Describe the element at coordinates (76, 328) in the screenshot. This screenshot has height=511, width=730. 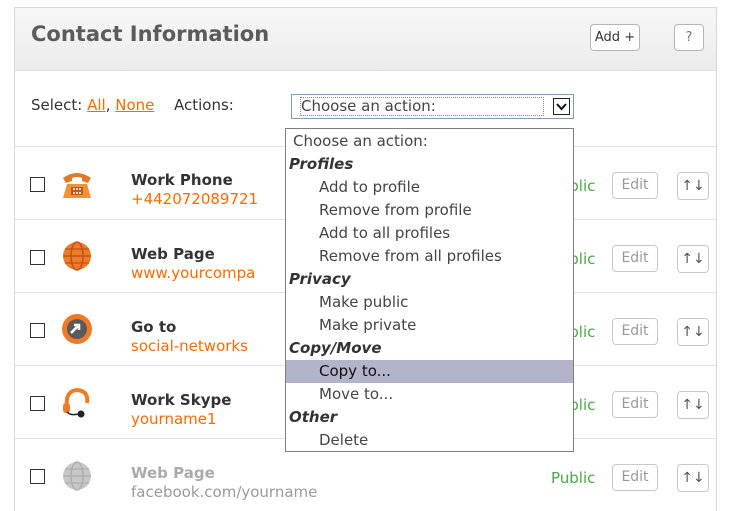
I see `go-to-arrow-icon` at that location.